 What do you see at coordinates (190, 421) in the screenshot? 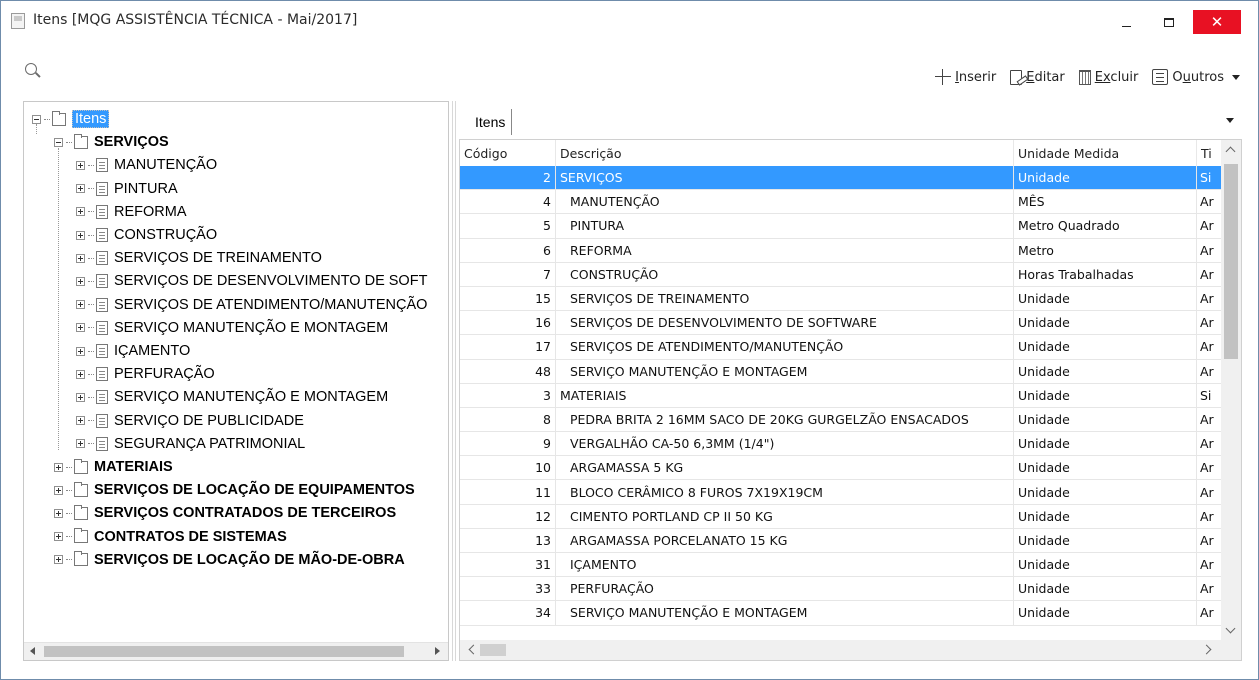
I see `tree-node-item: SERVIÇO DE PUBLICIDADE` at bounding box center [190, 421].